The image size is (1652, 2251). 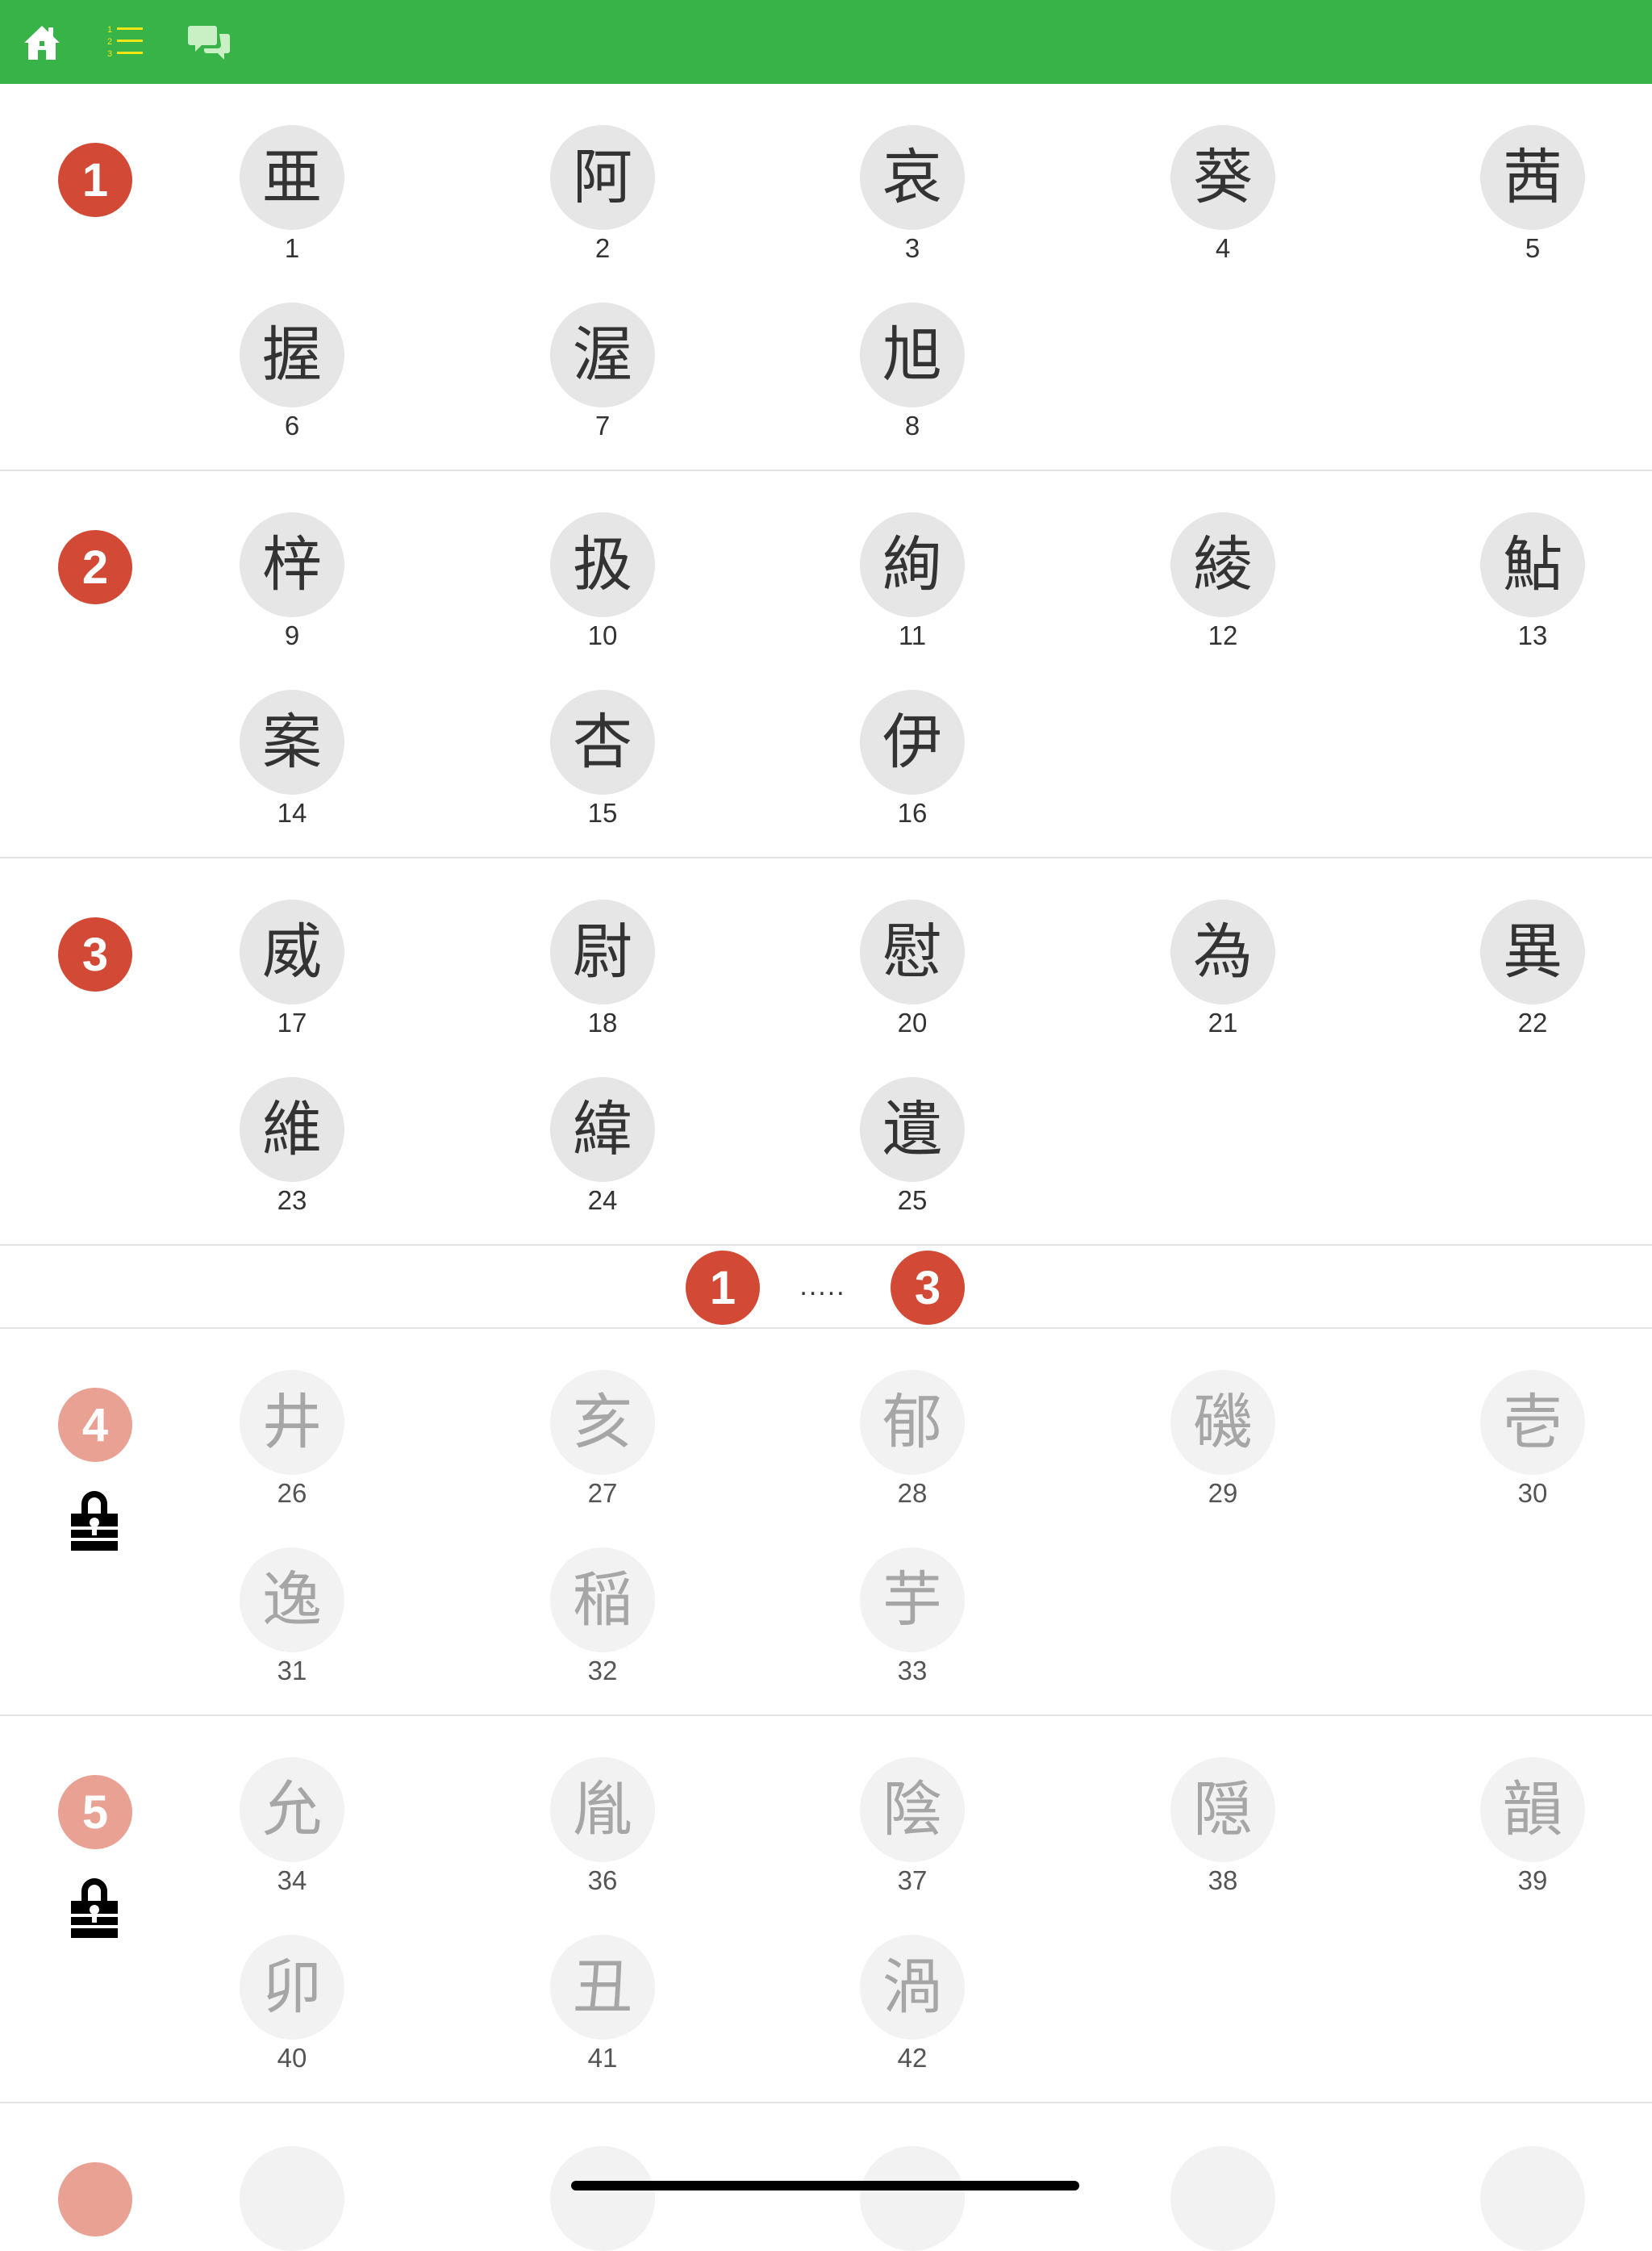 What do you see at coordinates (912, 379) in the screenshot?
I see `kanji-card: 旭8` at bounding box center [912, 379].